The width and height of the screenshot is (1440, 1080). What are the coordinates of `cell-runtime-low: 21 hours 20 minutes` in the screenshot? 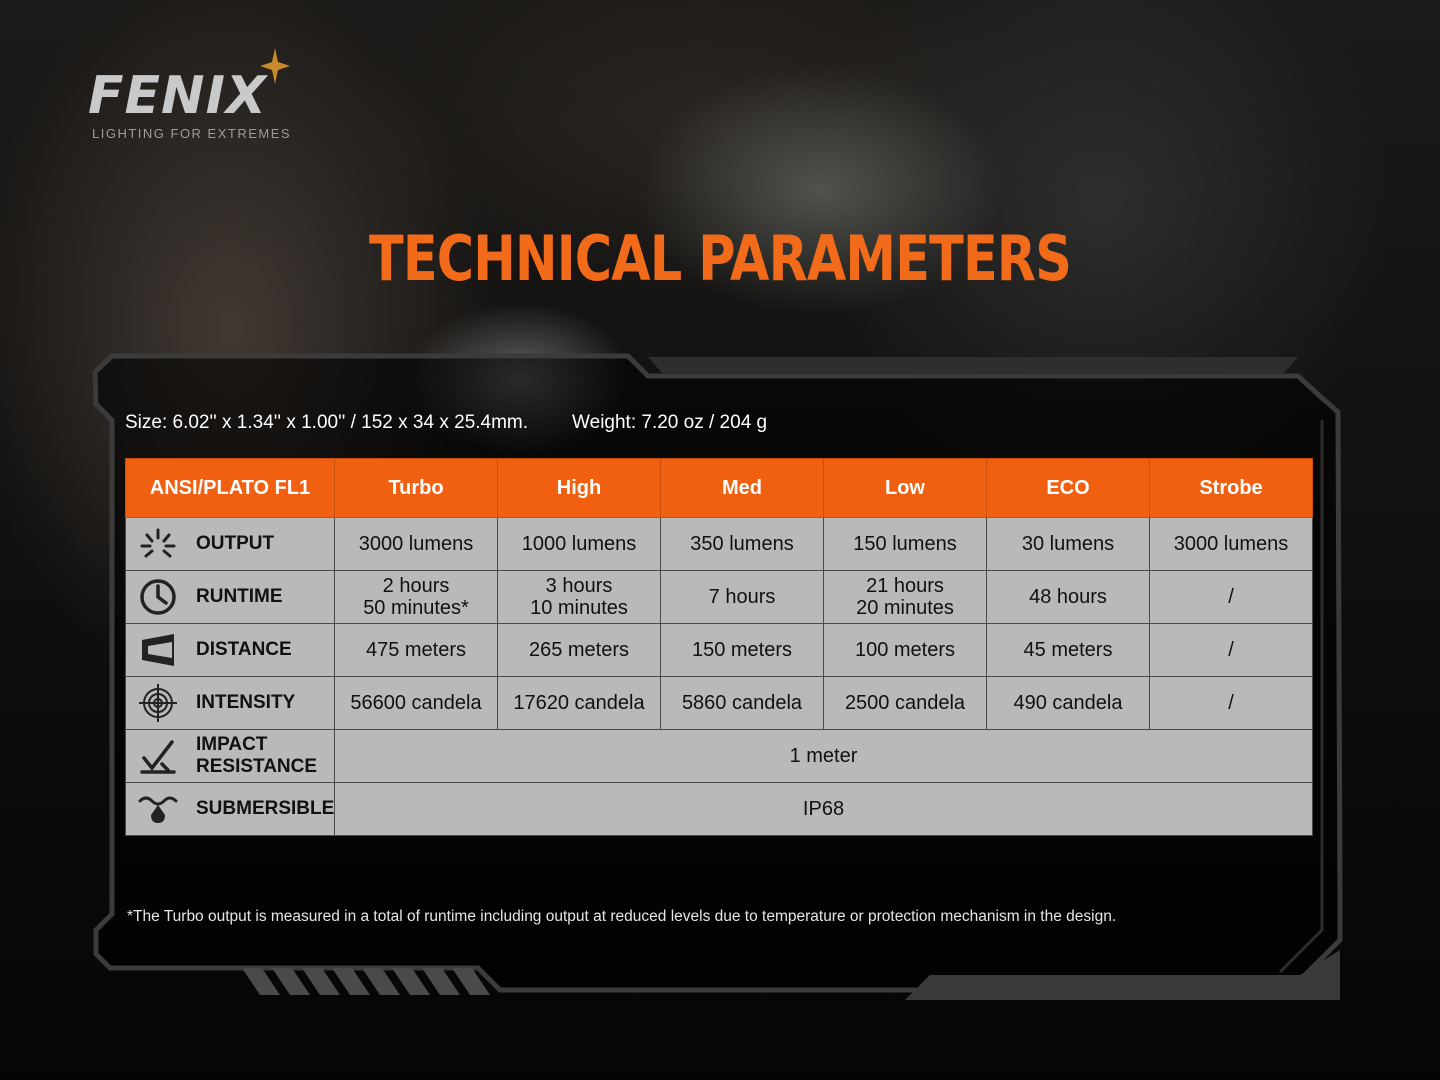 It's located at (905, 597).